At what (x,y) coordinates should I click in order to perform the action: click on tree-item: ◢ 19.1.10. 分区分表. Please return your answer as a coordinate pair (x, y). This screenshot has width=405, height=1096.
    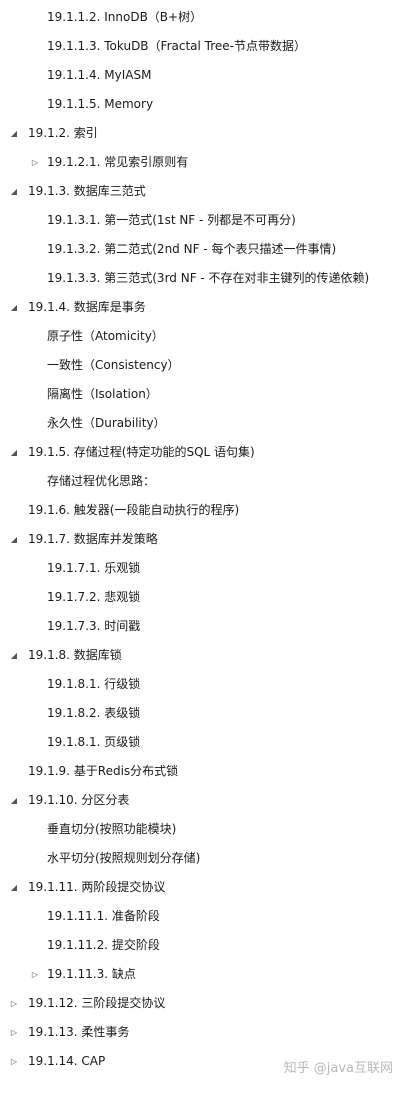
    Looking at the image, I should click on (202, 799).